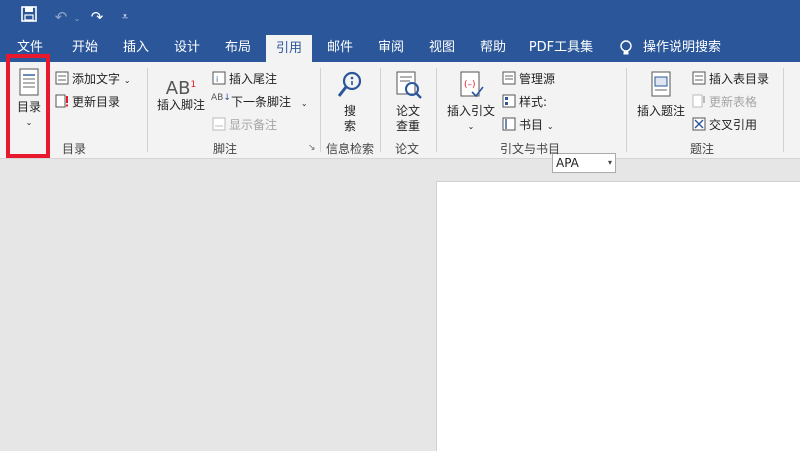  What do you see at coordinates (340, 48) in the screenshot?
I see `tab-mailings: 邮件` at bounding box center [340, 48].